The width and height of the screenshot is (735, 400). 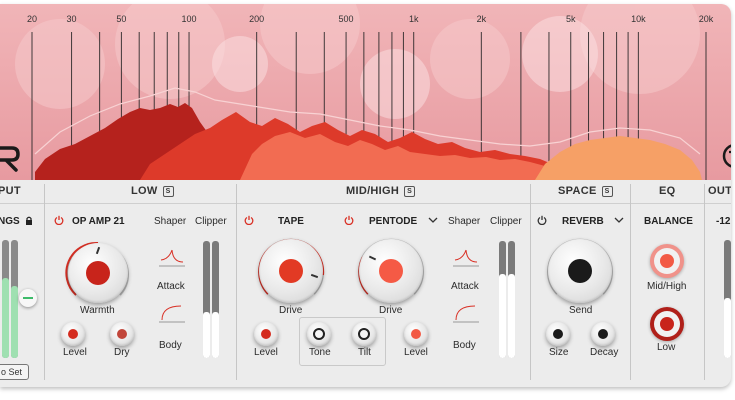 What do you see at coordinates (249, 220) in the screenshot?
I see `tape-power-icon` at bounding box center [249, 220].